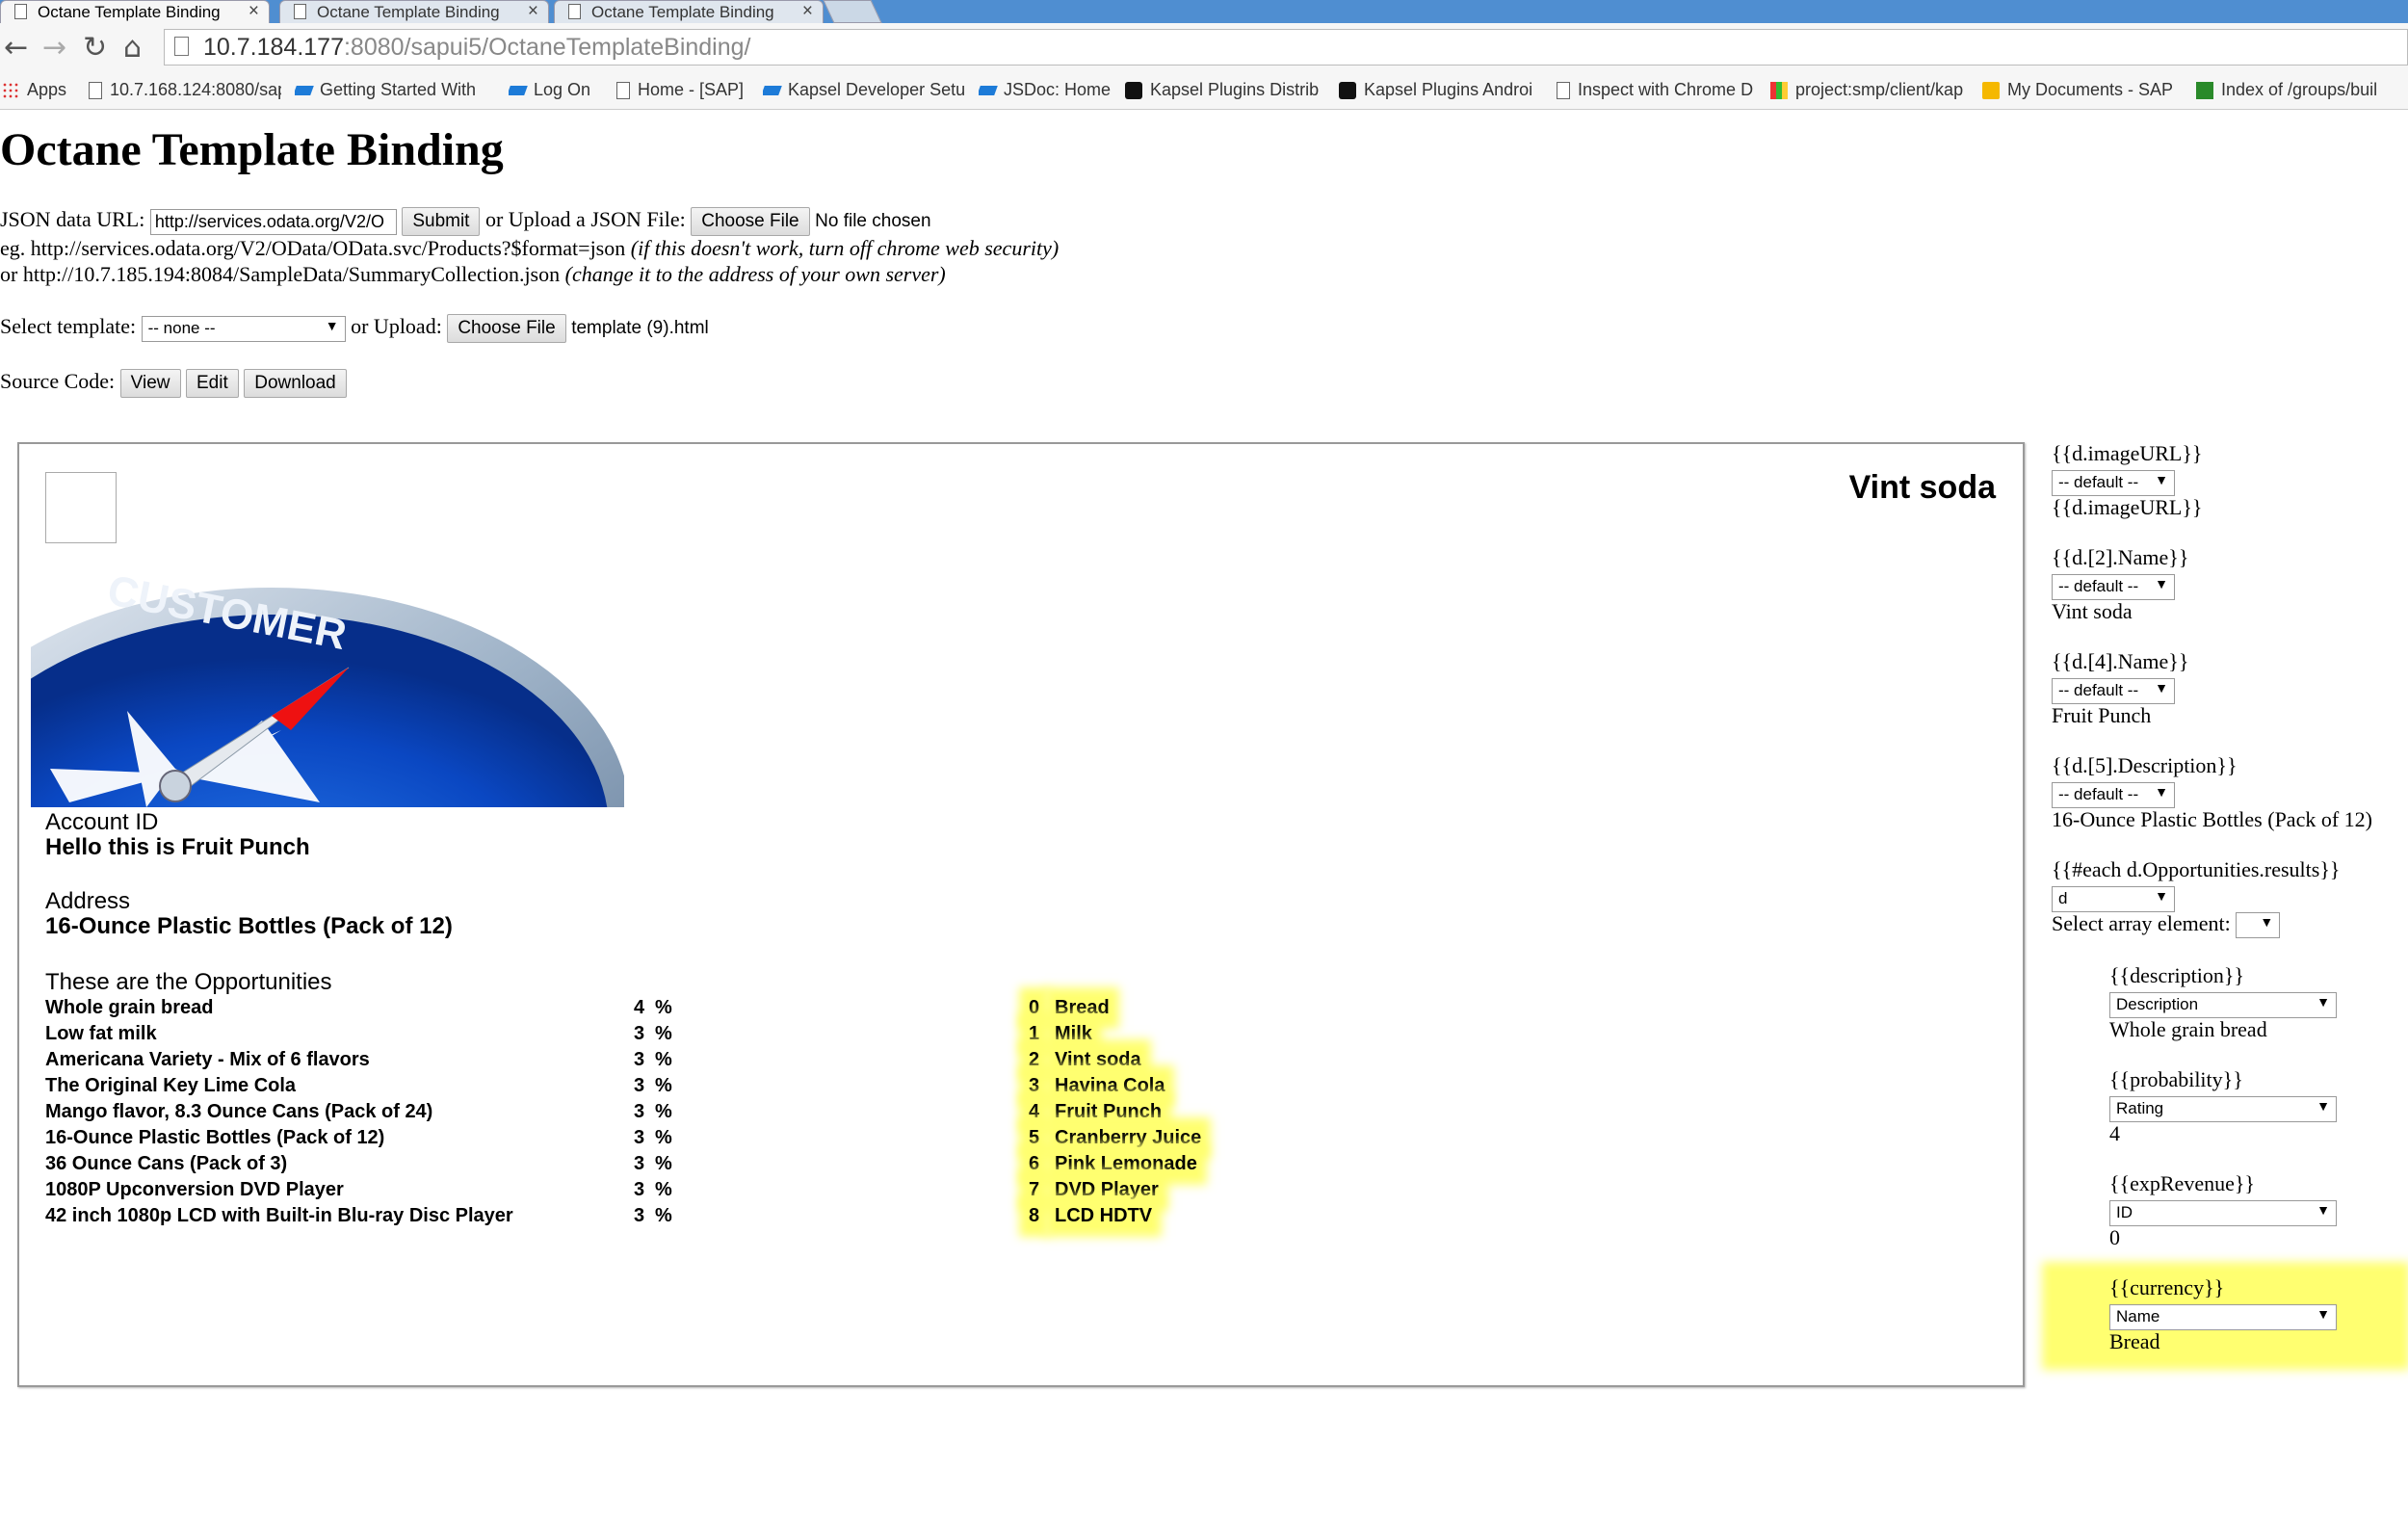  I want to click on array-element-select: ▼, so click(2258, 926).